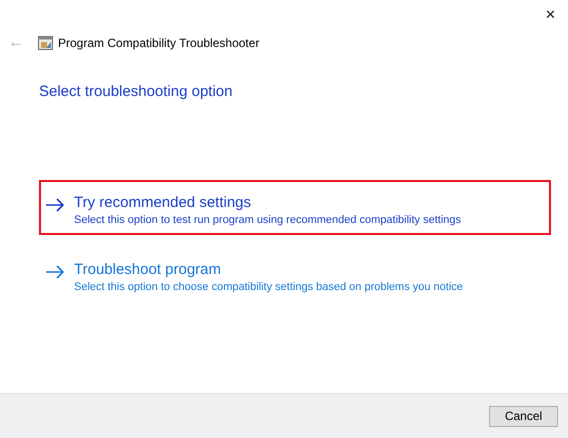  Describe the element at coordinates (550, 14) in the screenshot. I see `close-button: ✕` at that location.